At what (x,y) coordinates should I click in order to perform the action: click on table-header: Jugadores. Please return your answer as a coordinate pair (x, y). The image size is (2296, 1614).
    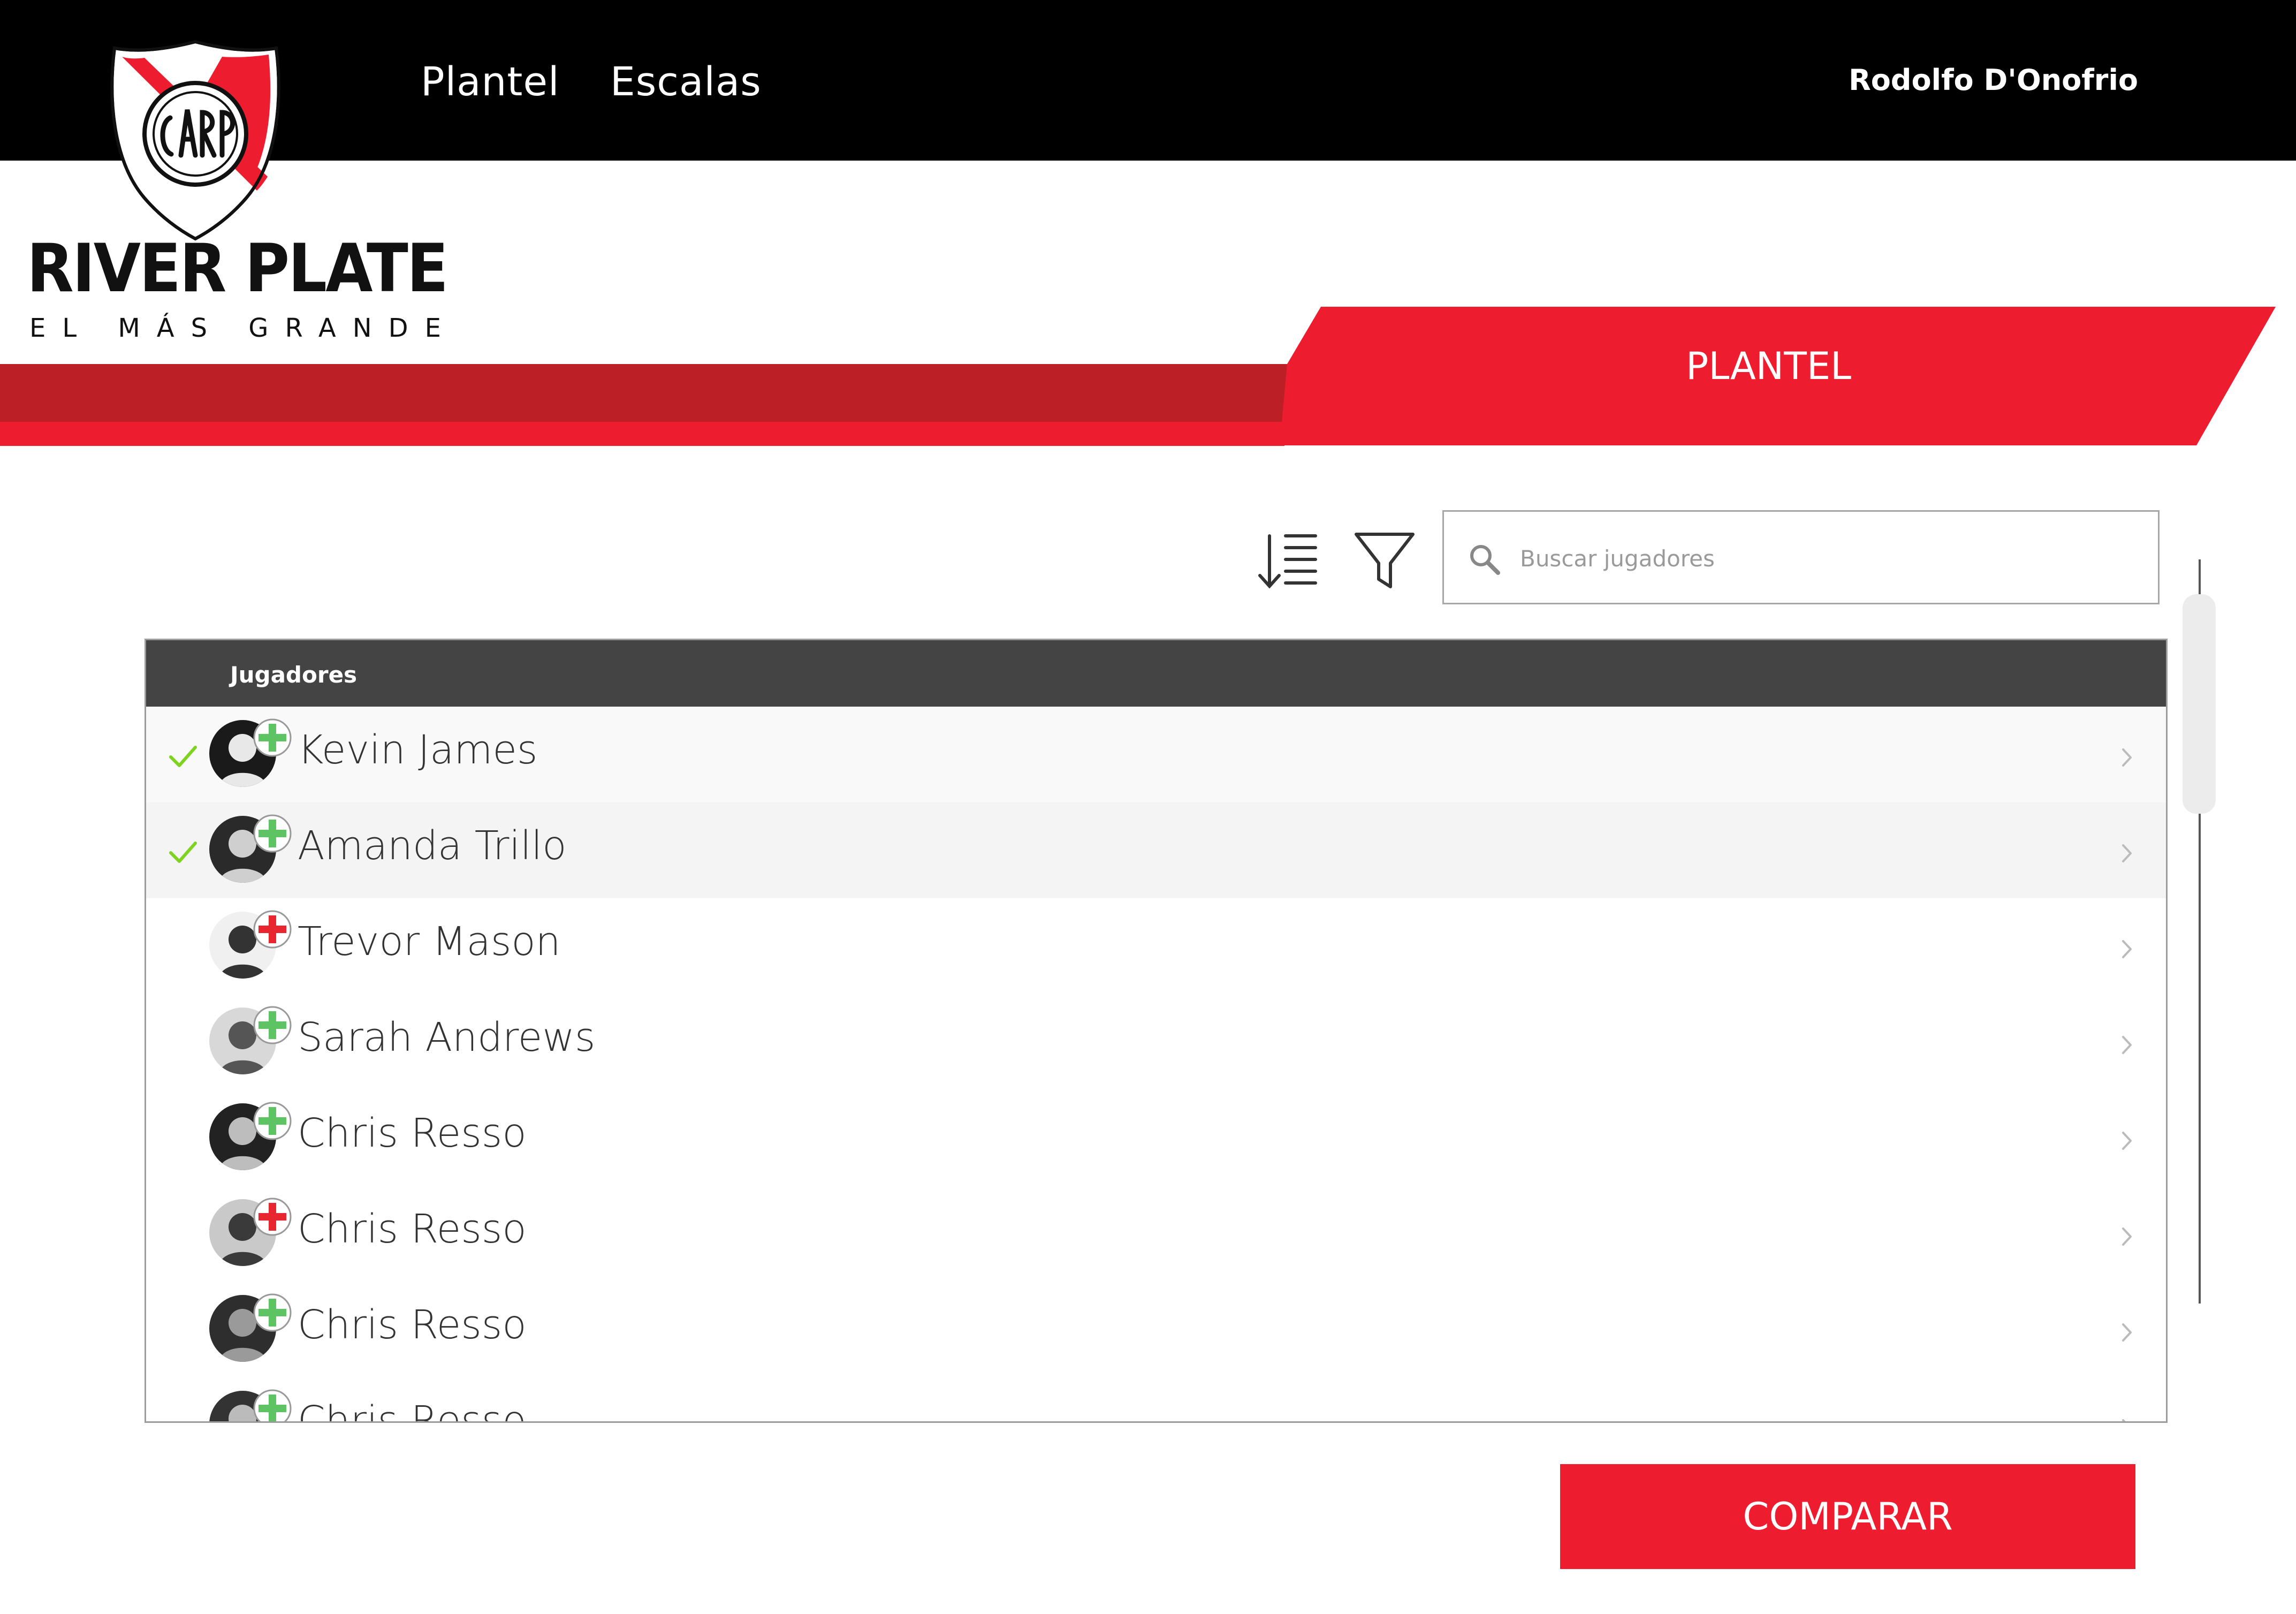
    Looking at the image, I should click on (1156, 673).